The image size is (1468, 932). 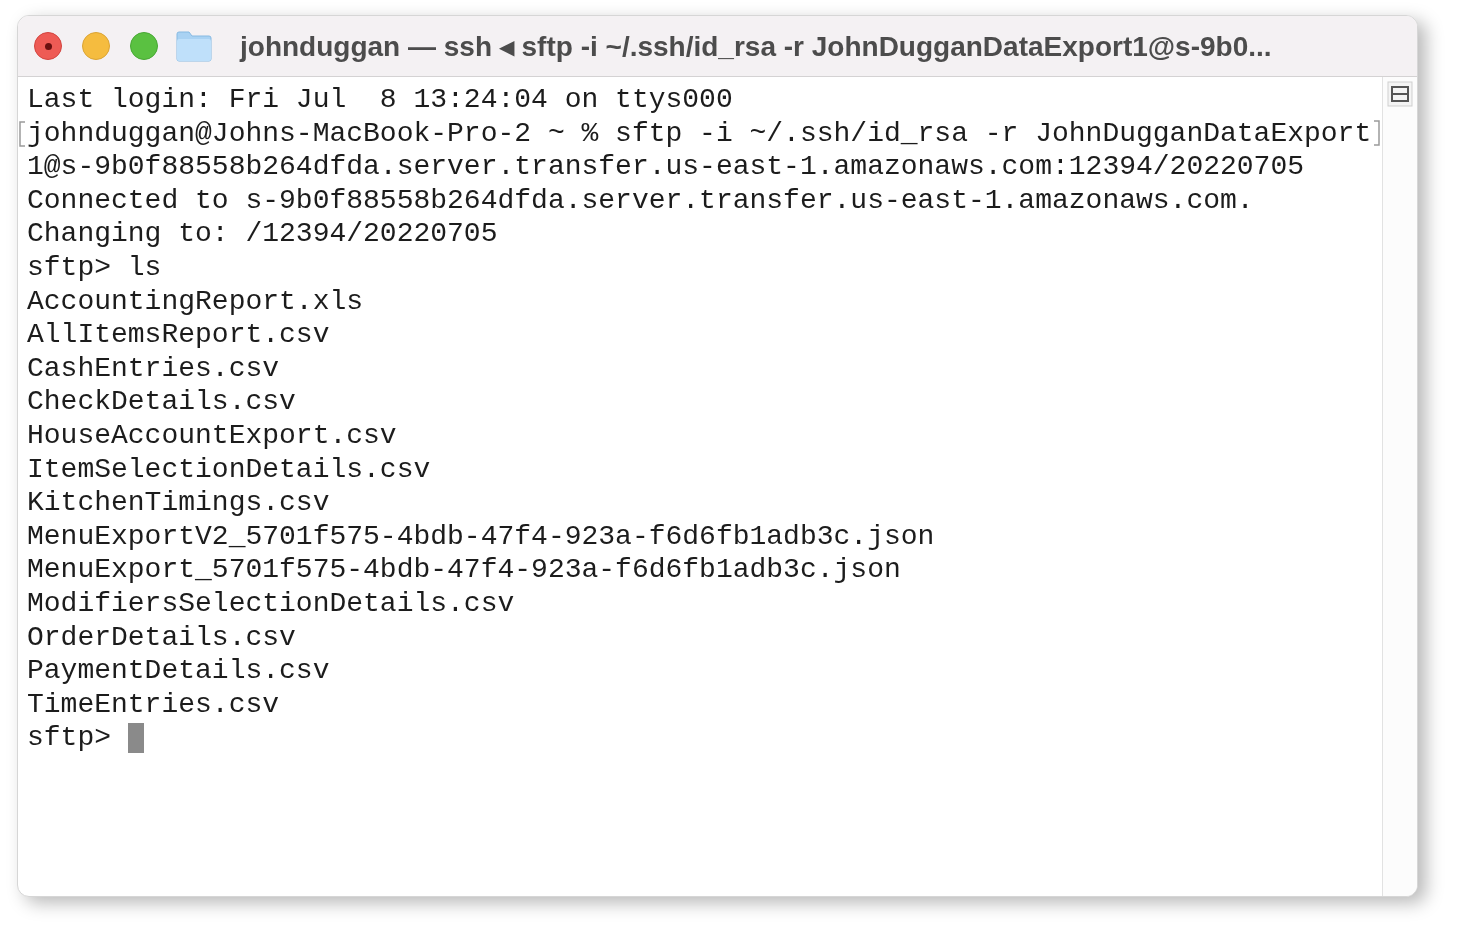 I want to click on output-line: OrderDetails.csv, so click(x=161, y=637).